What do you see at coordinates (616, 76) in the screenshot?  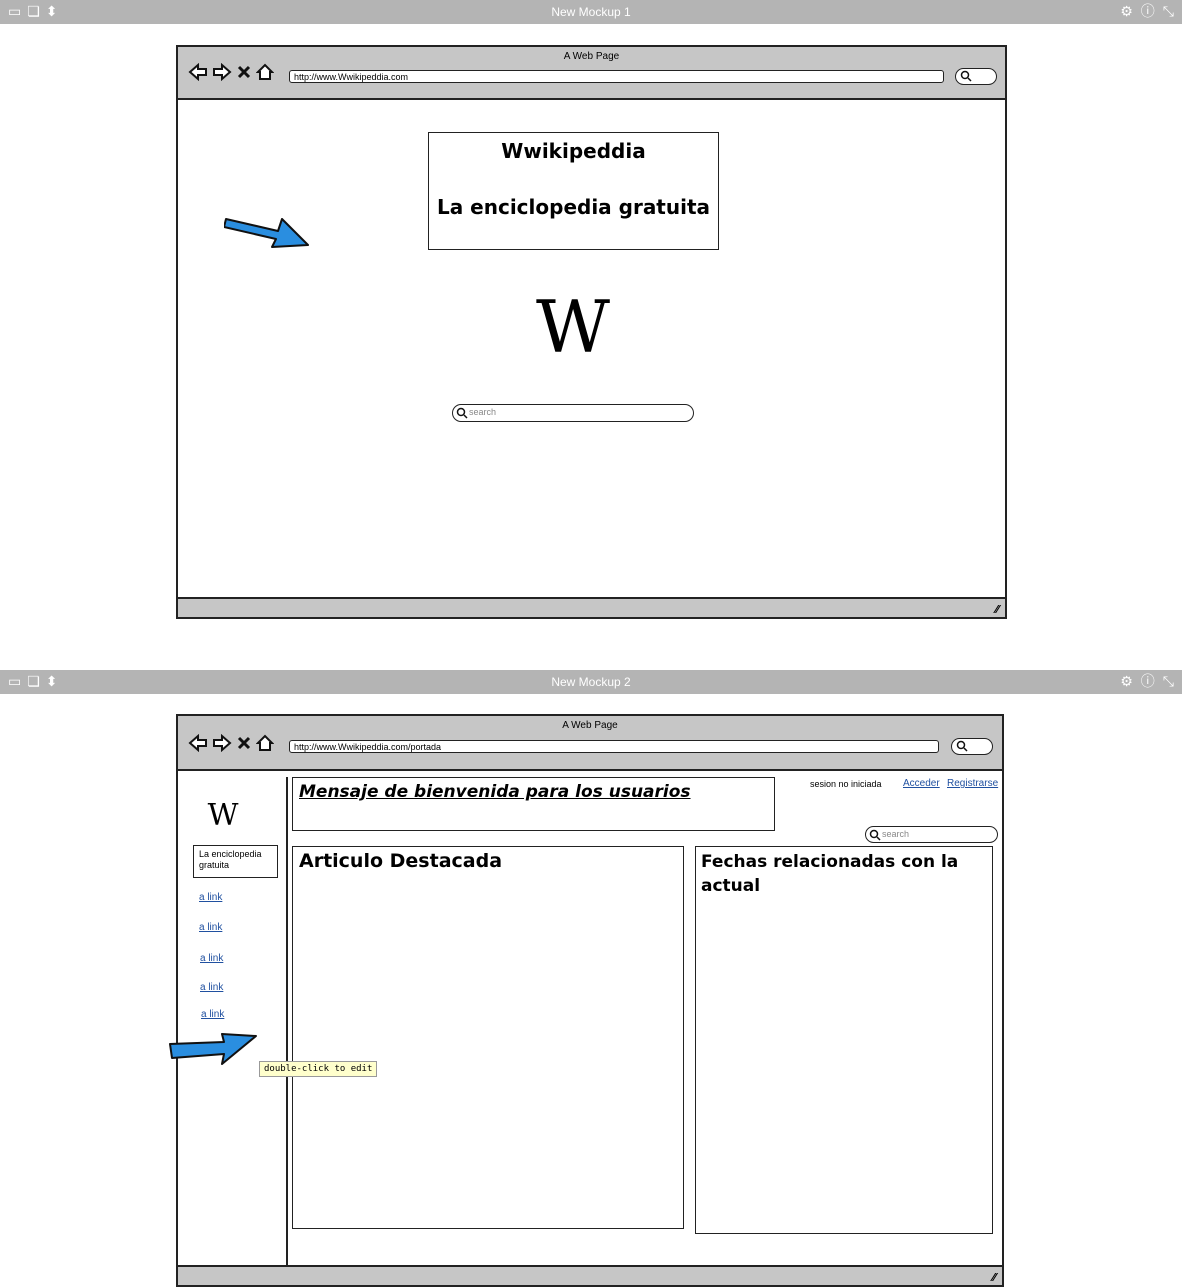 I see `mockup1-url-bar: http://www.Wwikipeddia.com` at bounding box center [616, 76].